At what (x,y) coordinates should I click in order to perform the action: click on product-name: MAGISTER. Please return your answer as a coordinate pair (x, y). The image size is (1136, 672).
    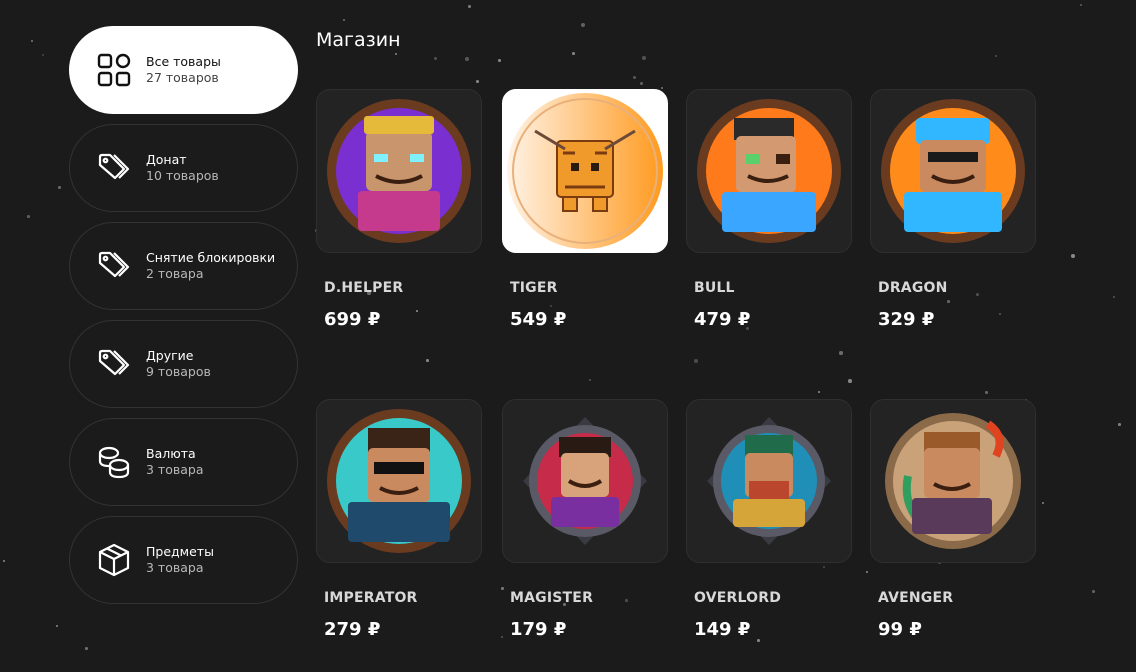
    Looking at the image, I should click on (552, 598).